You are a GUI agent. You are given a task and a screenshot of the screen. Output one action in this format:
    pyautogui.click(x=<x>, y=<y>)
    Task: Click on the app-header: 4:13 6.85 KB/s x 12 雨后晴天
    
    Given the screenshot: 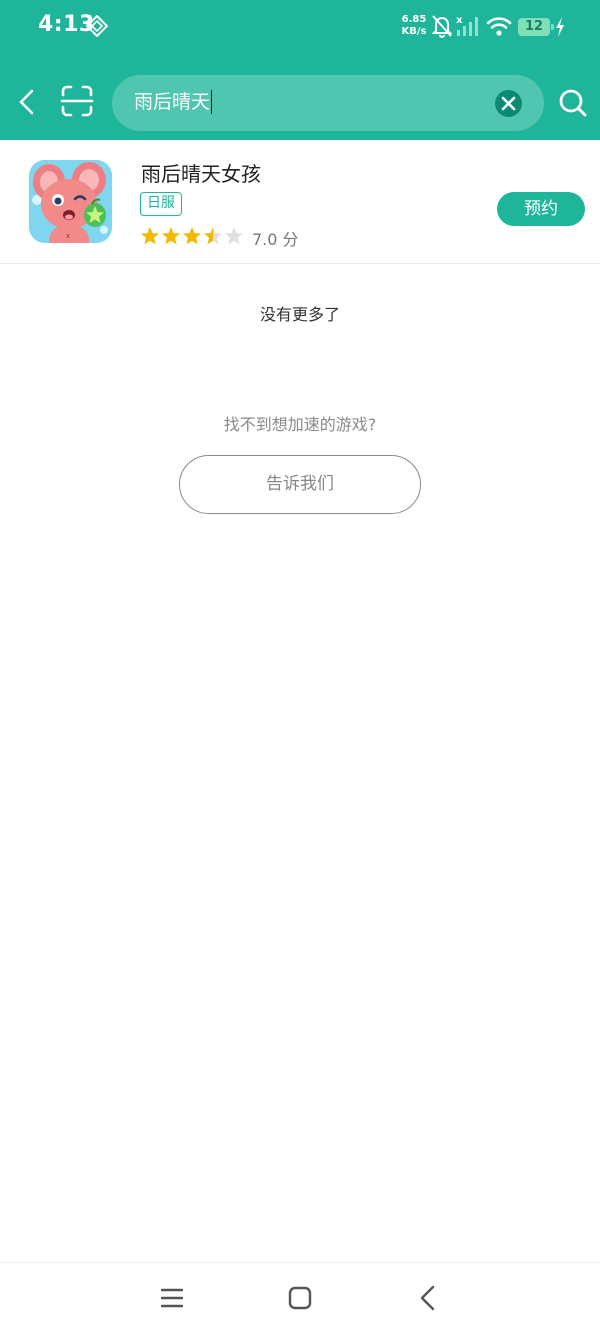 What is the action you would take?
    pyautogui.click(x=300, y=70)
    